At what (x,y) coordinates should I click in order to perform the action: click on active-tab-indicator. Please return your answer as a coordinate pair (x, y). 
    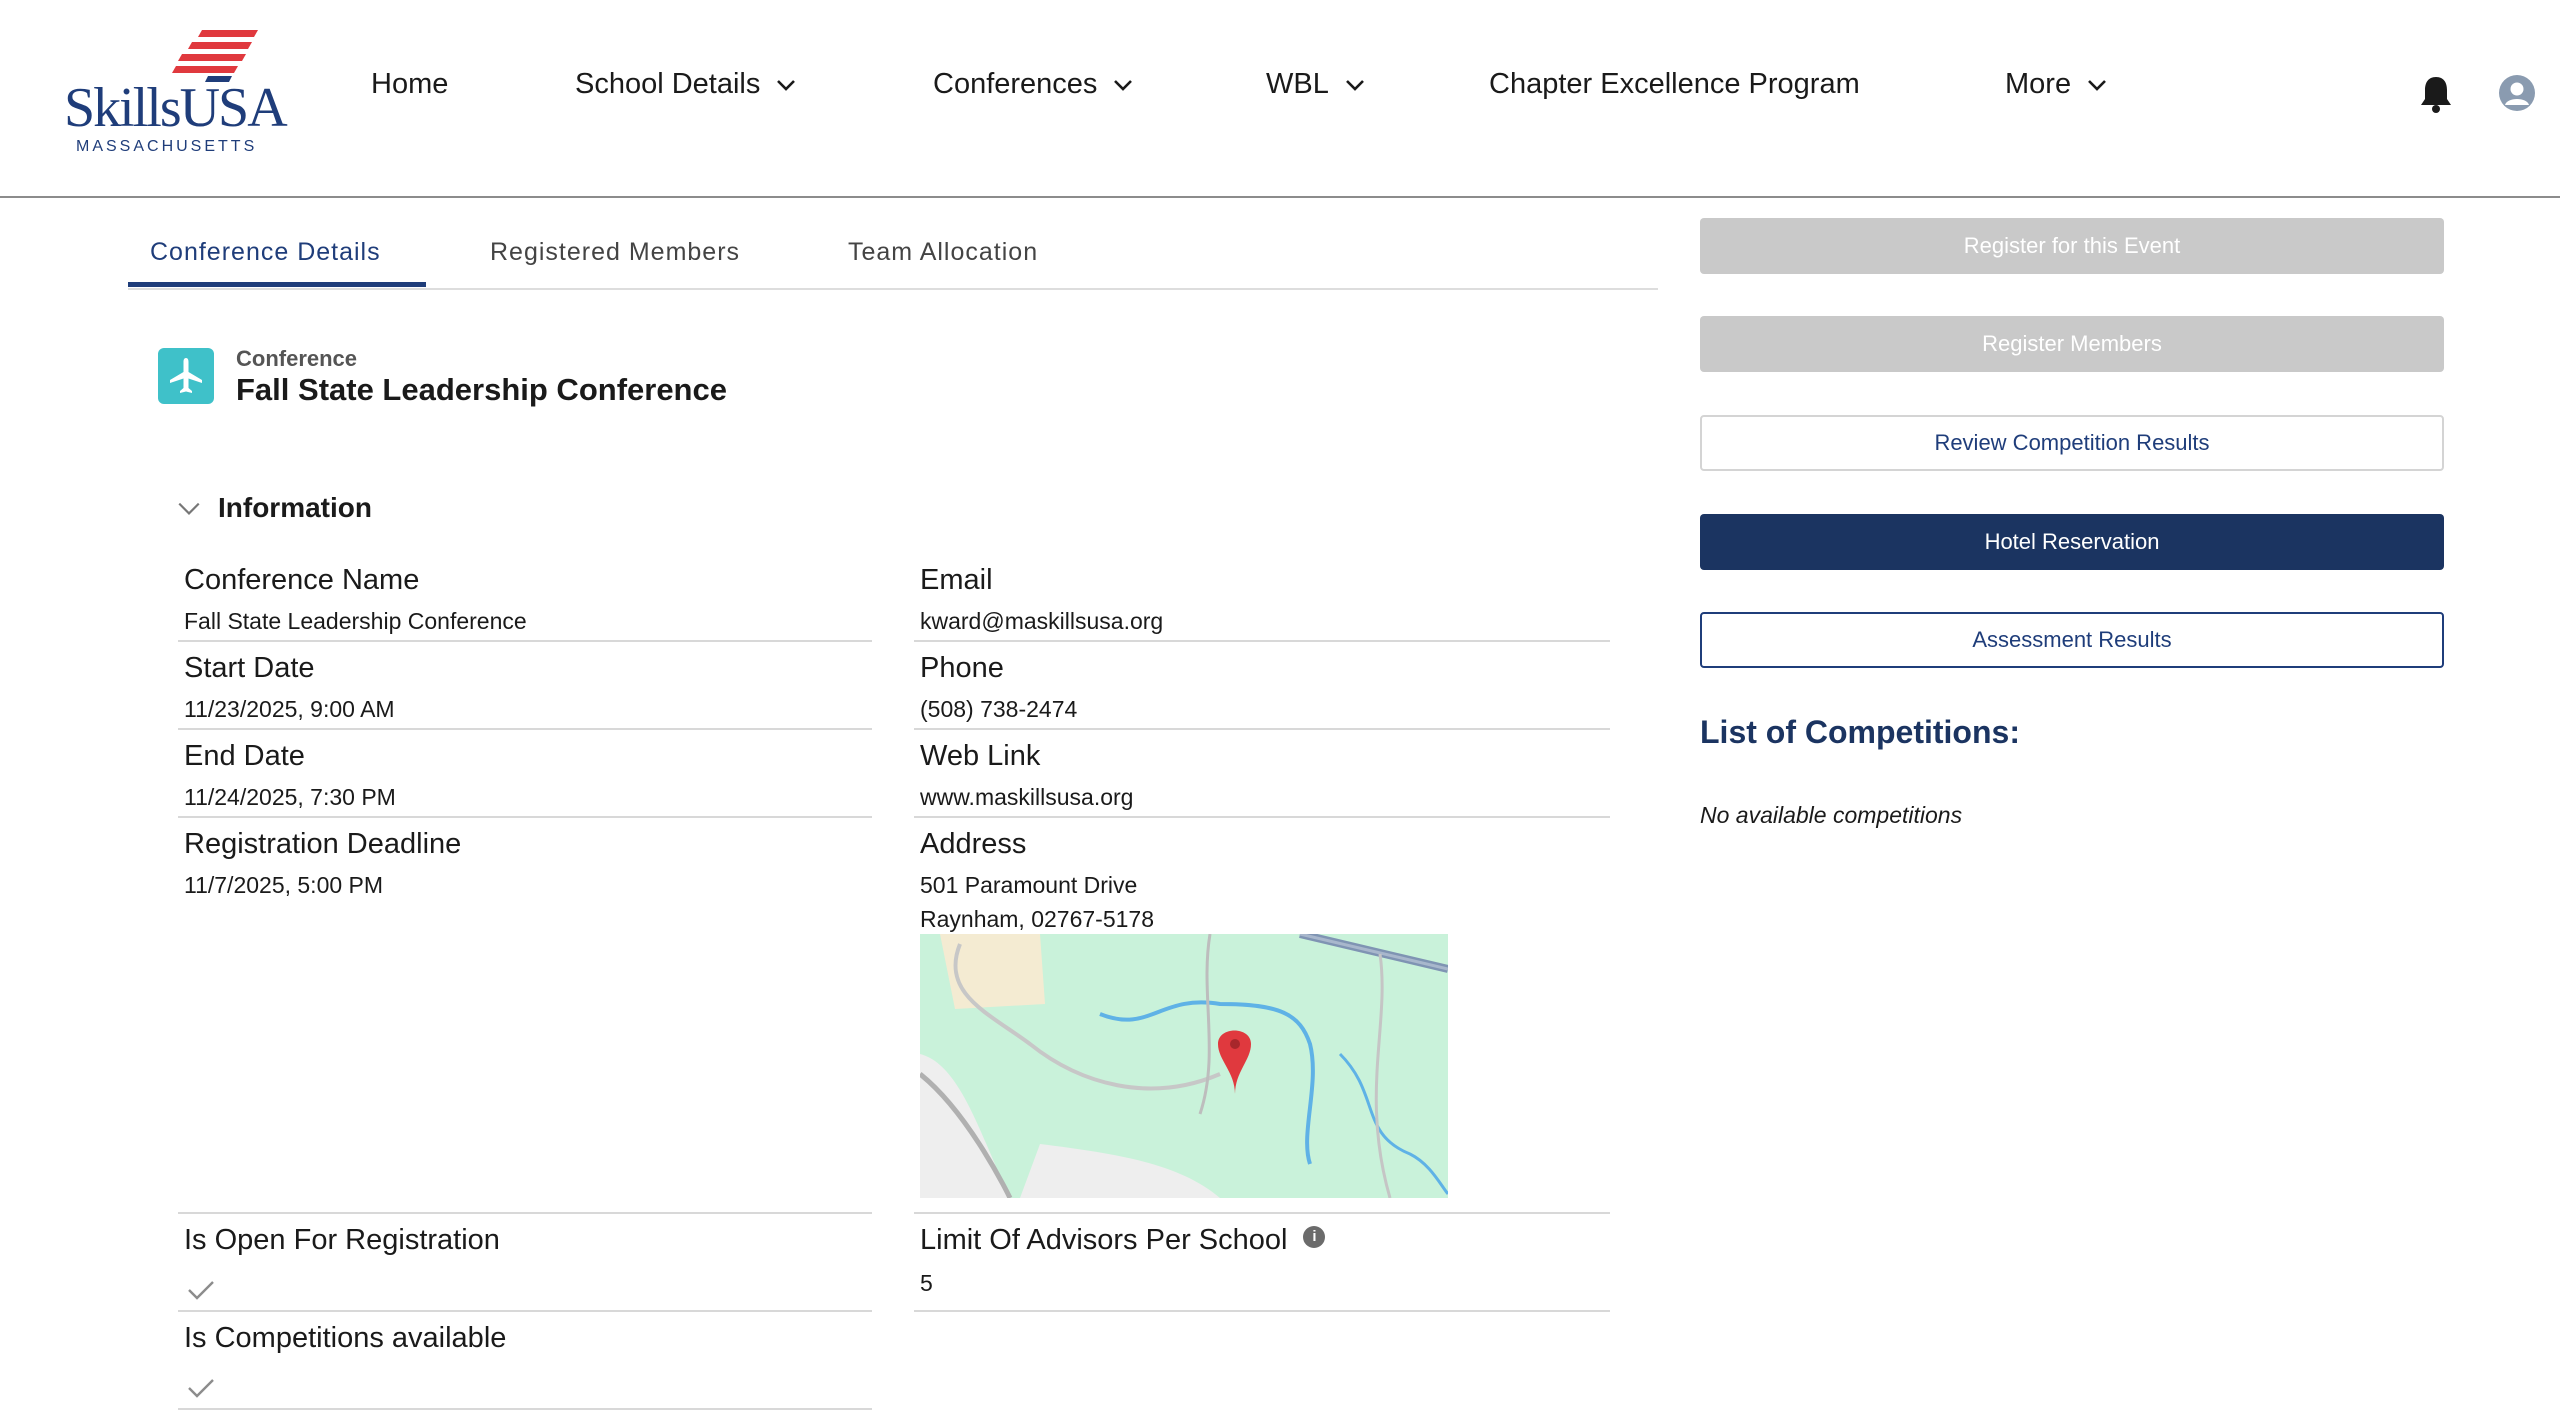
    Looking at the image, I should click on (277, 284).